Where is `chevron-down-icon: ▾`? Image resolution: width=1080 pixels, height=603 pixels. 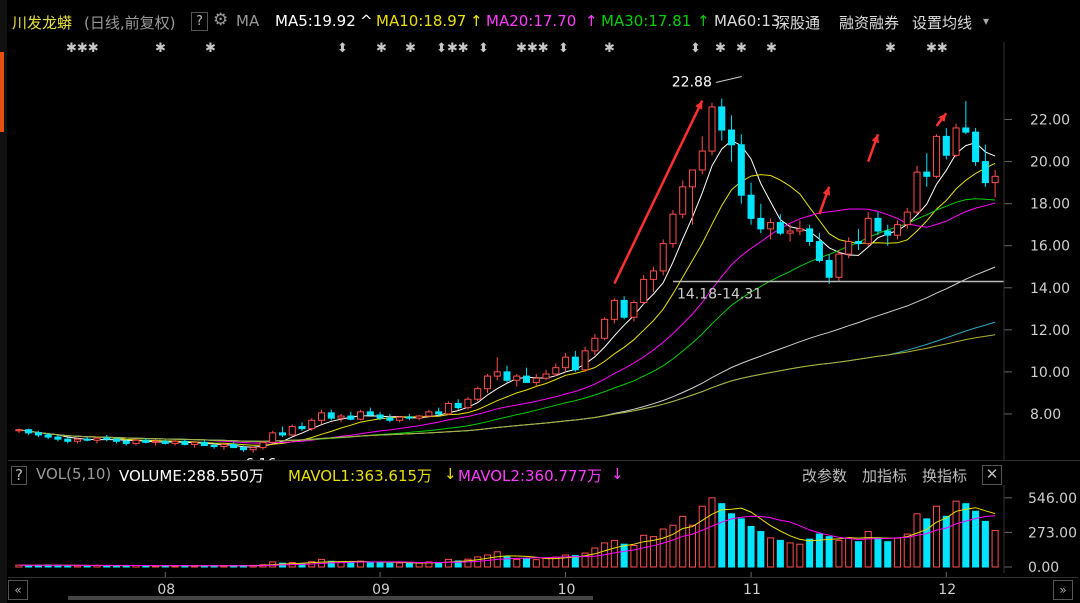 chevron-down-icon: ▾ is located at coordinates (986, 21).